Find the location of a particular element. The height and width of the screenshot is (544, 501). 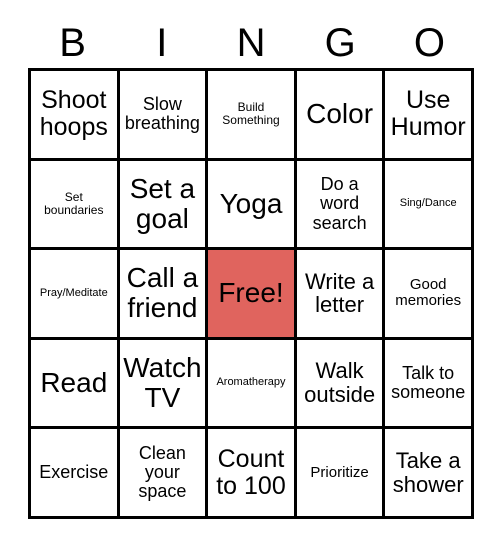

bingo-cell-r1c3: Build Something is located at coordinates (252, 116).